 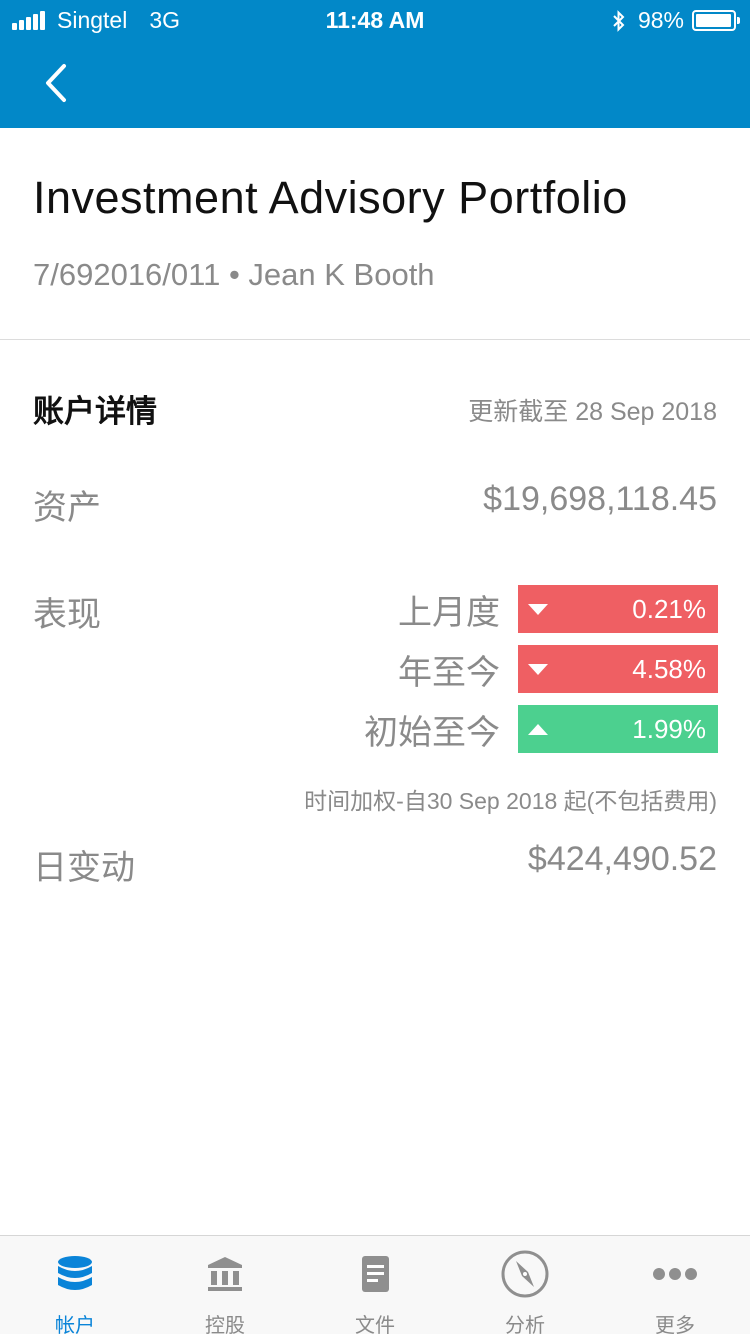 What do you see at coordinates (510, 801) in the screenshot?
I see `performance-footnote: 时间加权-自30 Sep 2018 起(不包括费用)` at bounding box center [510, 801].